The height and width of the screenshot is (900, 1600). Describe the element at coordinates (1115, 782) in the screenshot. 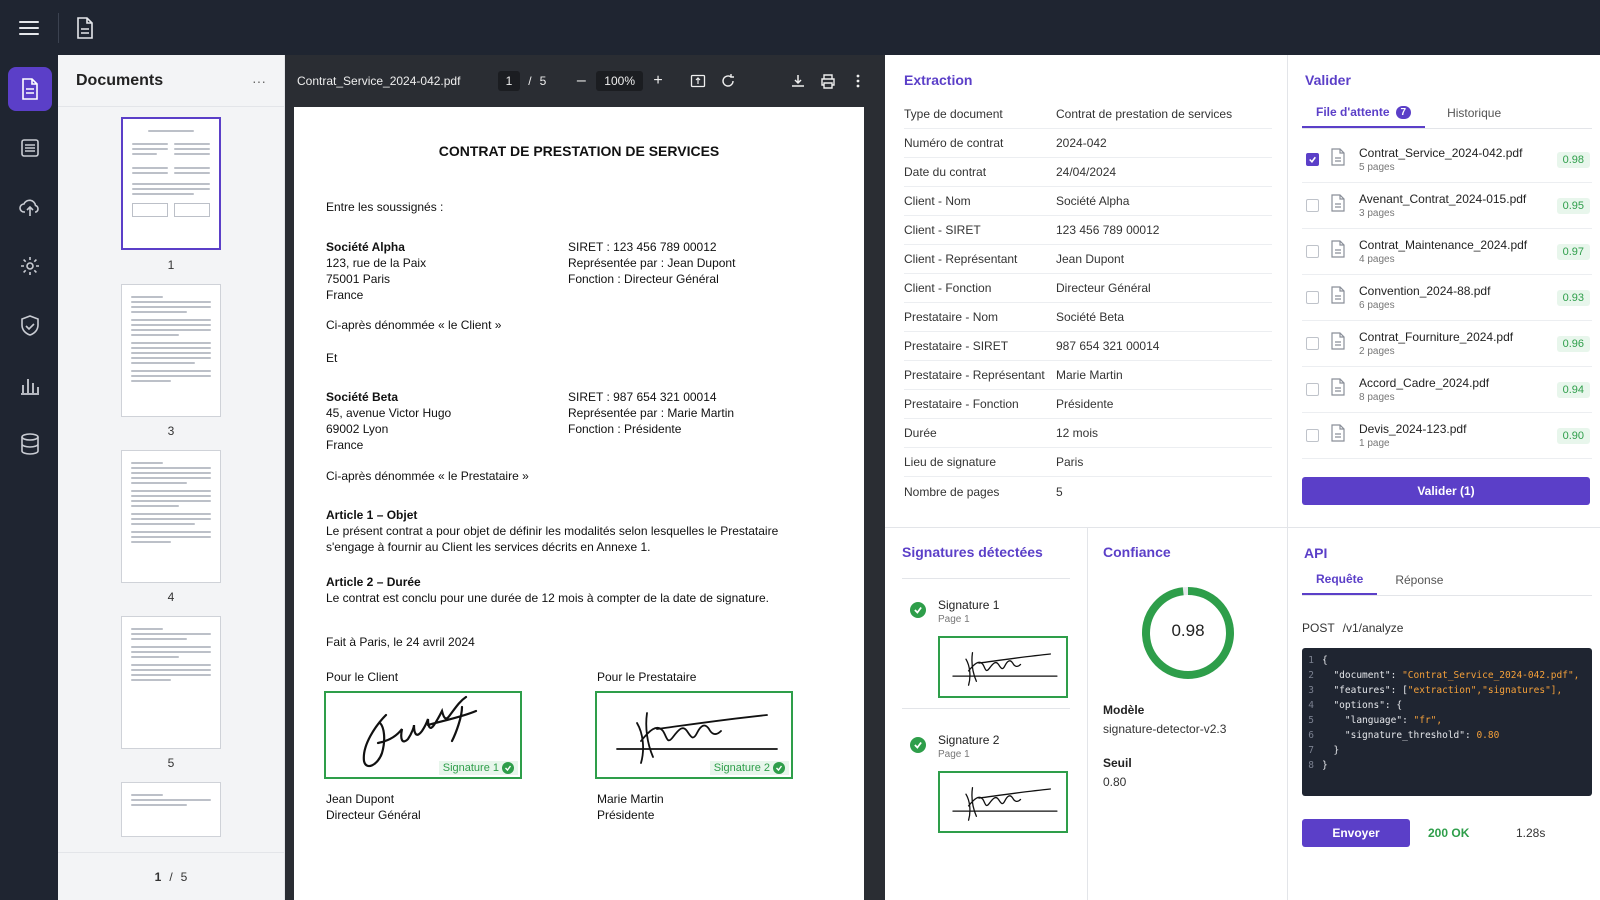

I see `threshold-value: 0.80` at that location.